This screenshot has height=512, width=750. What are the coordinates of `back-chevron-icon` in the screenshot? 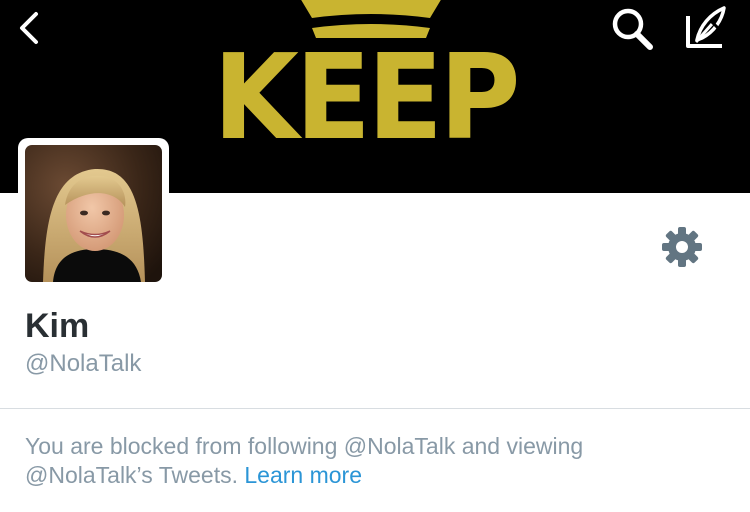 It's located at (29, 28).